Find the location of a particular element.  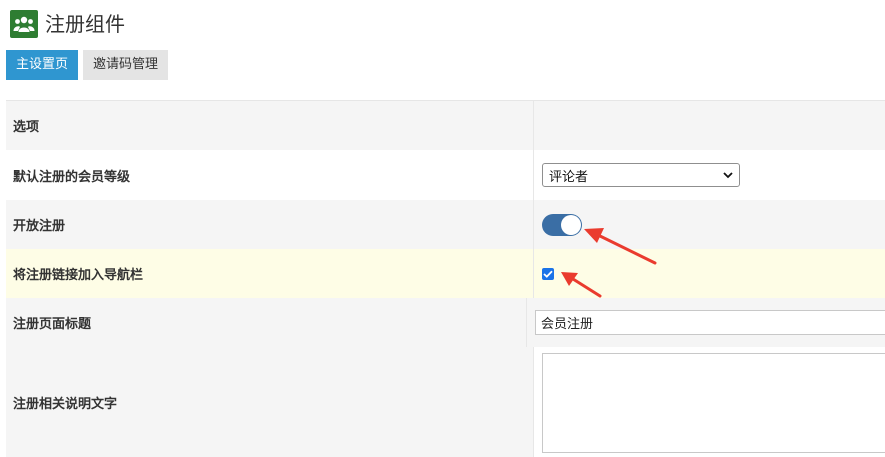

default-level-value: 评论者 is located at coordinates (569, 177).